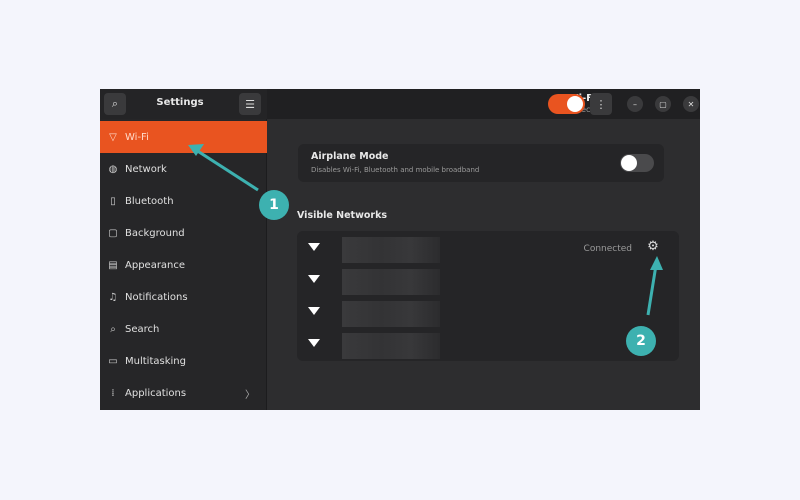 Image resolution: width=800 pixels, height=500 pixels. I want to click on annotation-badge-1: 1, so click(274, 205).